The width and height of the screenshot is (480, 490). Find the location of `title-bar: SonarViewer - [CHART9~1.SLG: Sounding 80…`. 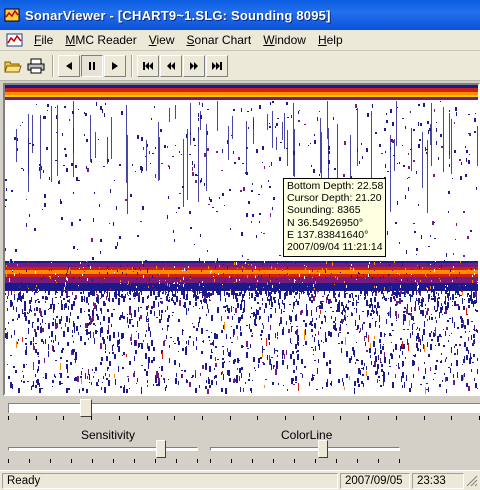

title-bar: SonarViewer - [CHART9~1.SLG: Sounding 80… is located at coordinates (240, 15).